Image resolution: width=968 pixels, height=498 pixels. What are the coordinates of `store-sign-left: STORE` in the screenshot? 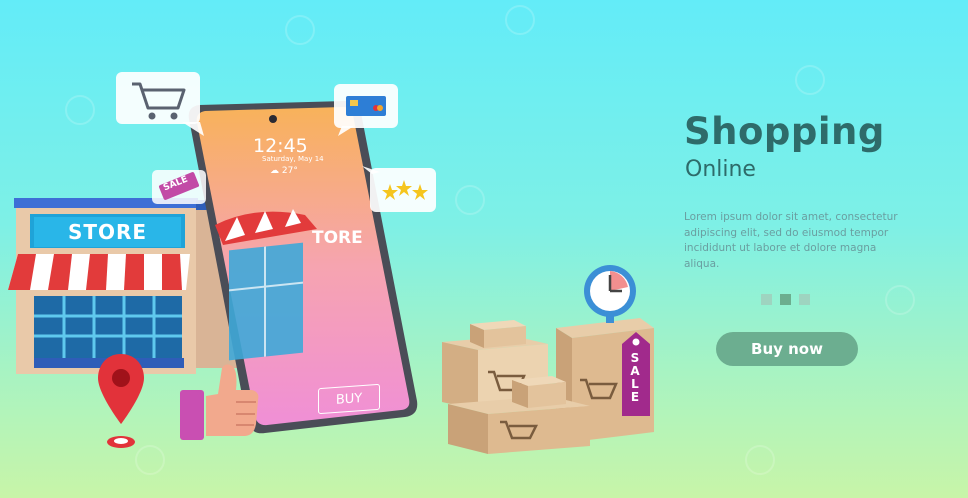 It's located at (107, 232).